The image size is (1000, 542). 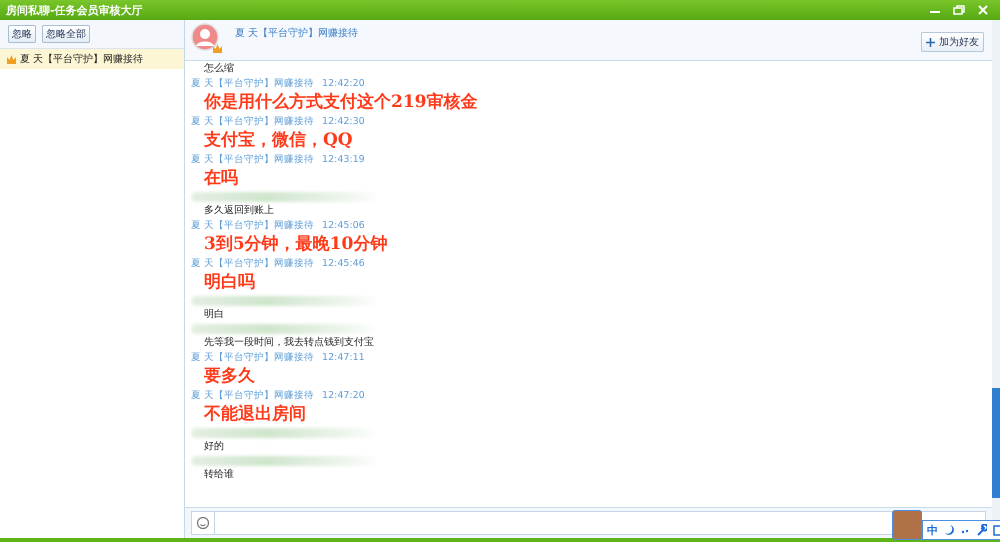 I want to click on message-text: 要多久, so click(x=229, y=376).